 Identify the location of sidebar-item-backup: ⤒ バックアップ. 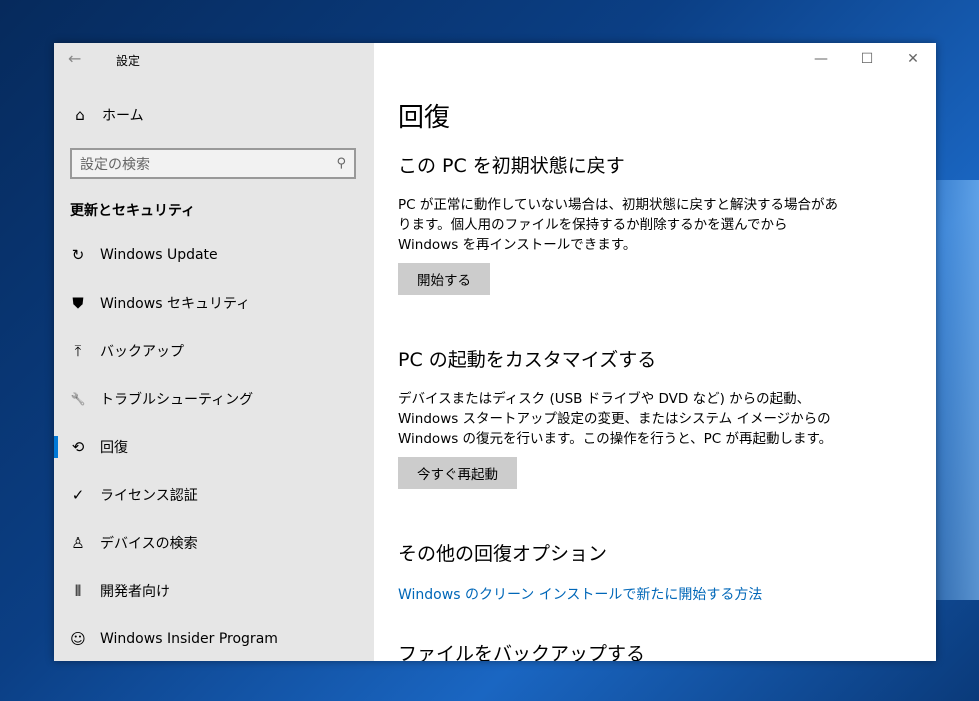
(214, 351).